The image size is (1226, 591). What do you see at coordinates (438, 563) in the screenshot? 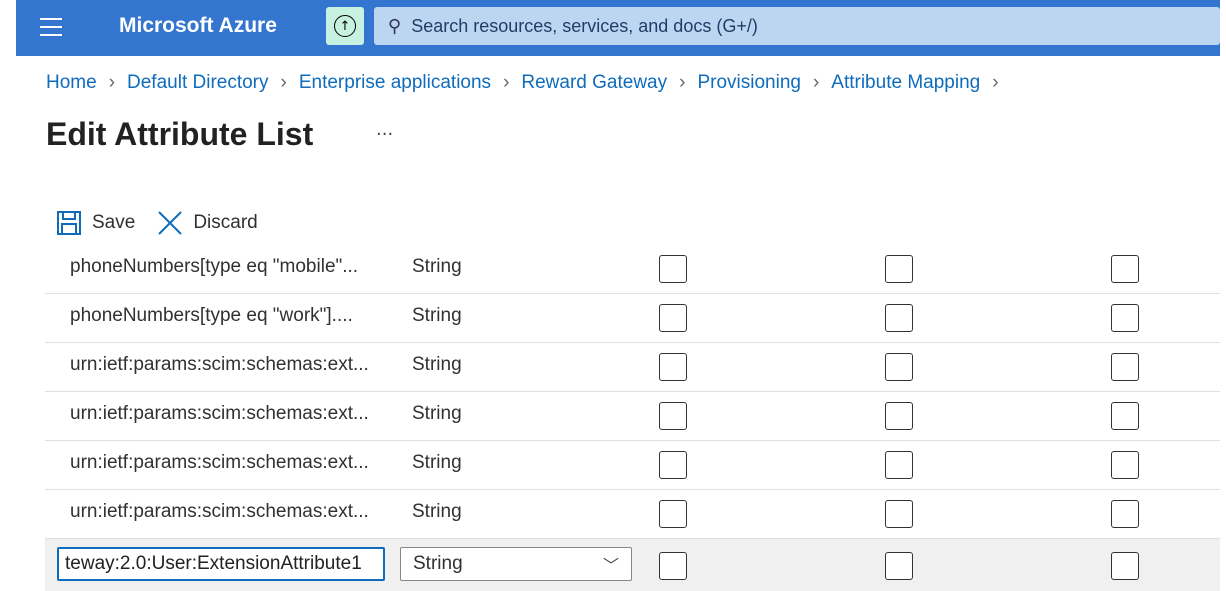
I see `type-select-value: String` at bounding box center [438, 563].